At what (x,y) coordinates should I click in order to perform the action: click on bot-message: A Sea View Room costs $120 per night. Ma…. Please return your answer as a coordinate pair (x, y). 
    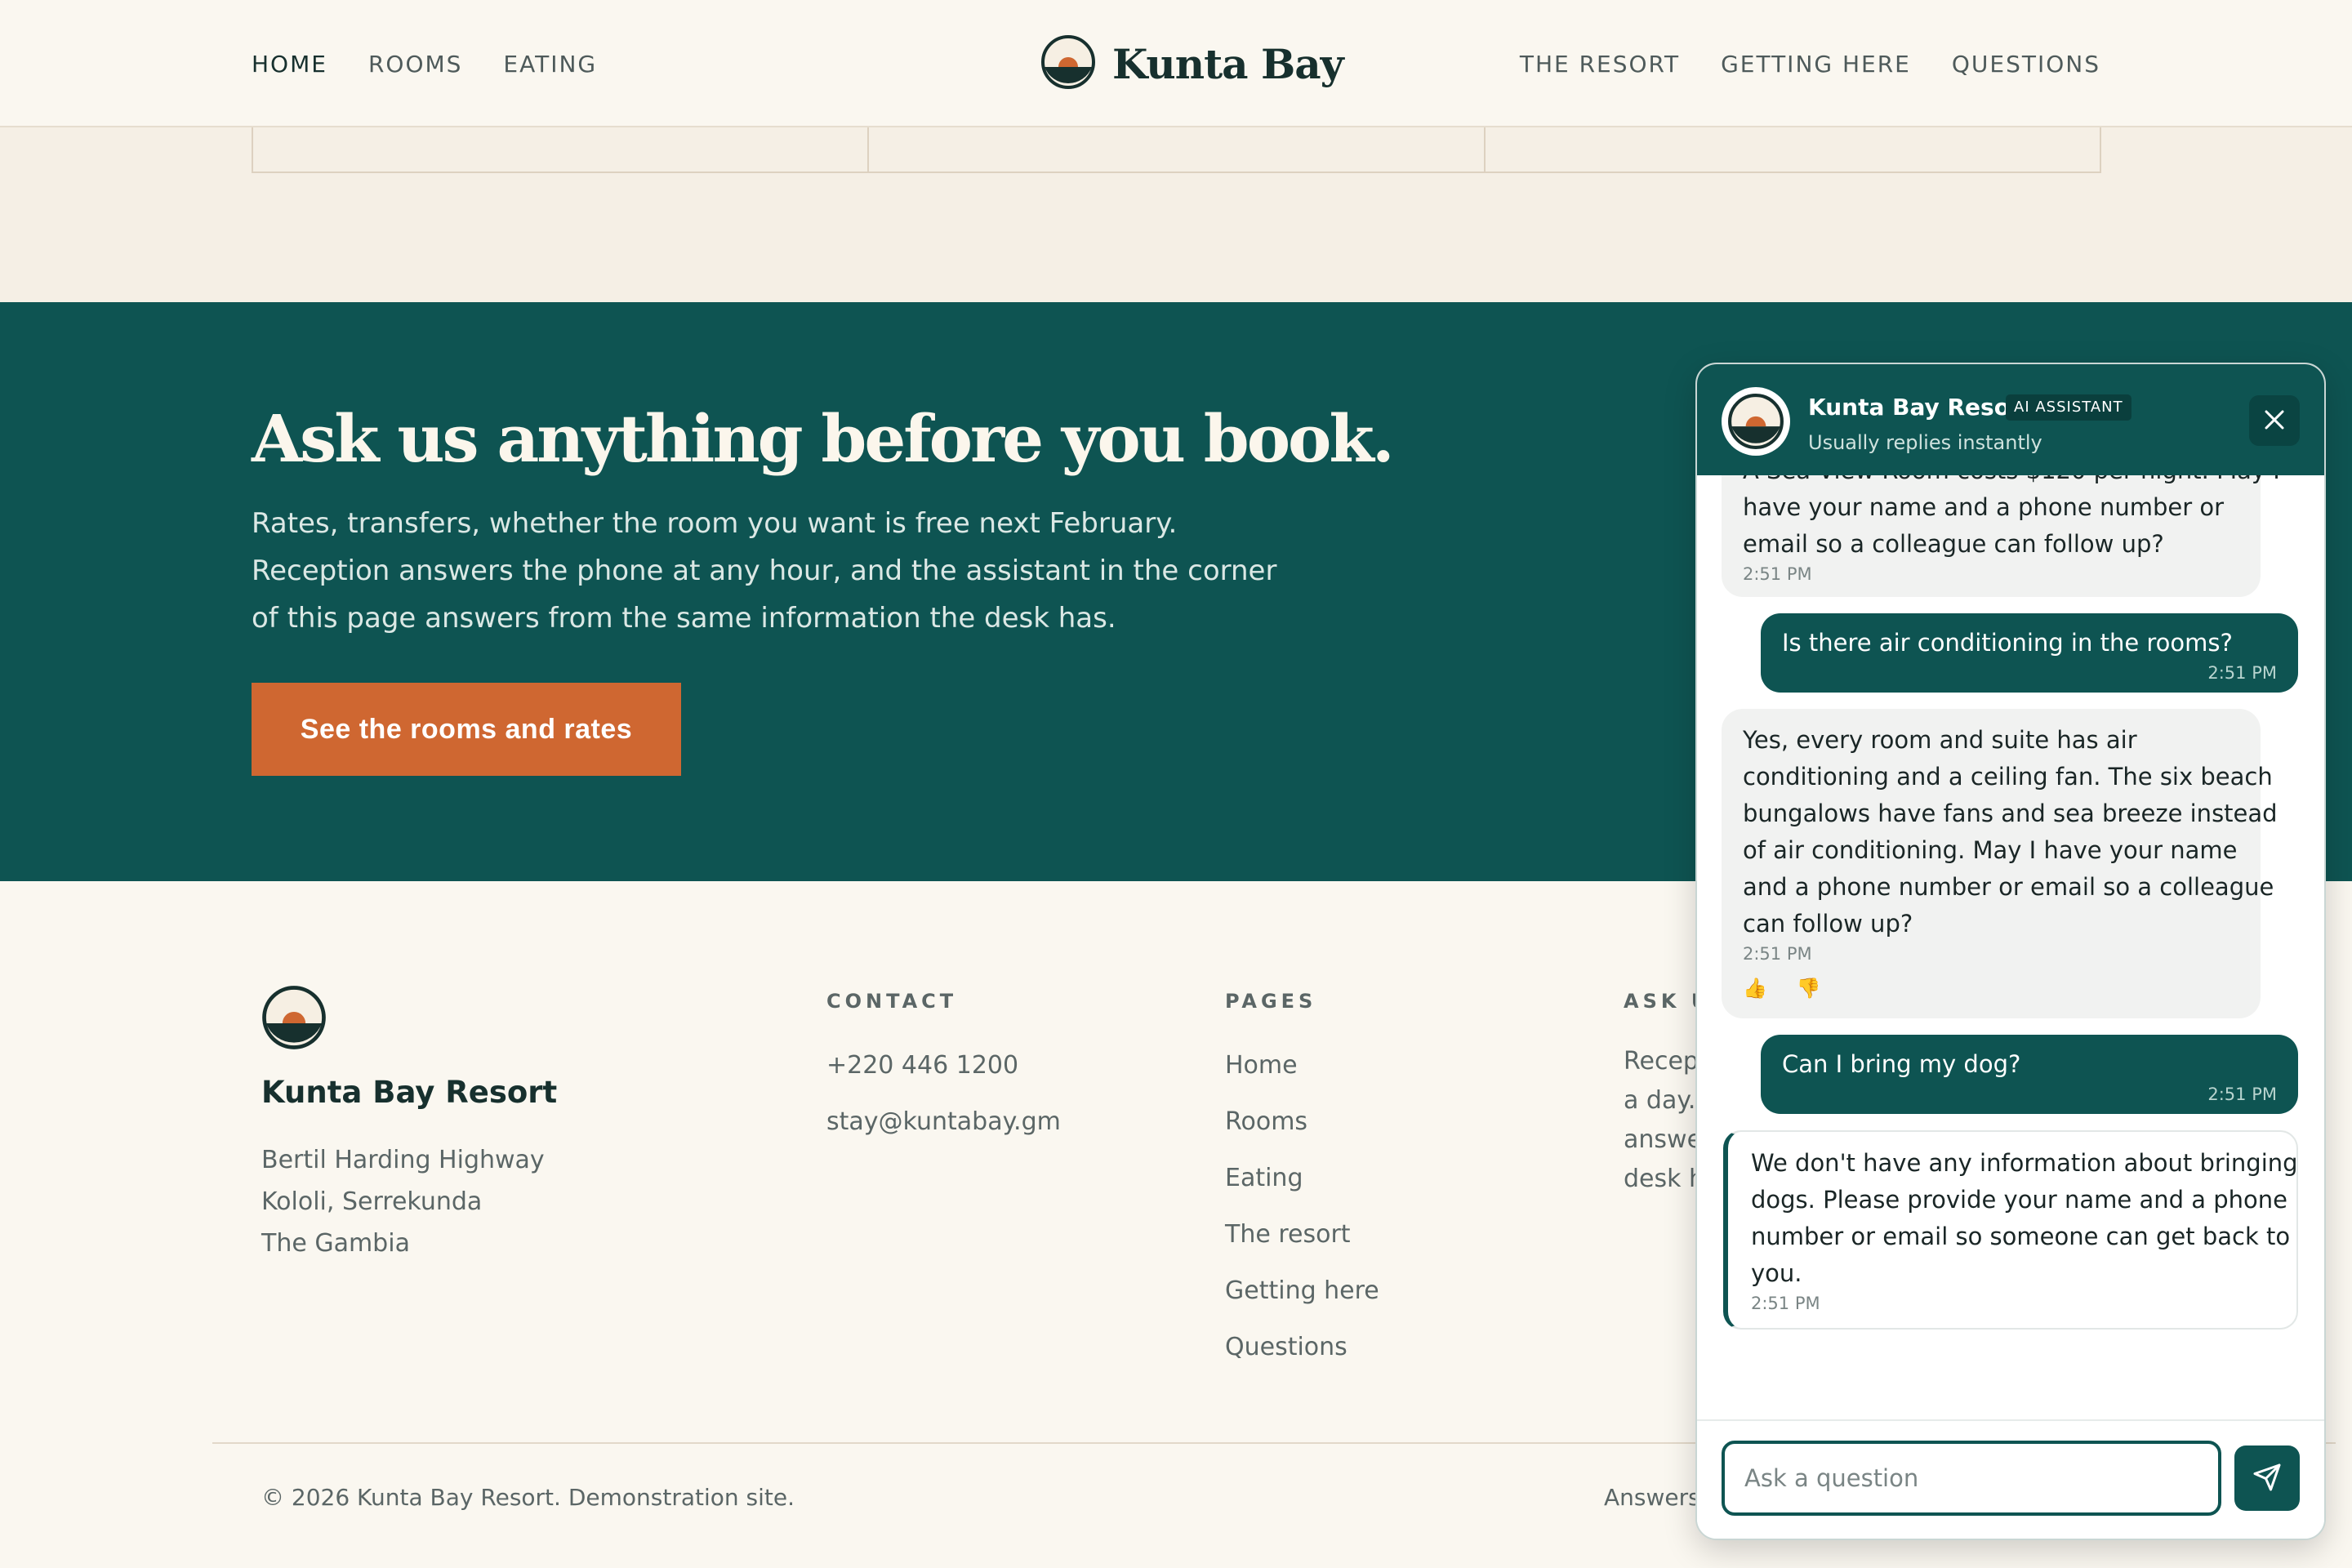
    Looking at the image, I should click on (2001, 536).